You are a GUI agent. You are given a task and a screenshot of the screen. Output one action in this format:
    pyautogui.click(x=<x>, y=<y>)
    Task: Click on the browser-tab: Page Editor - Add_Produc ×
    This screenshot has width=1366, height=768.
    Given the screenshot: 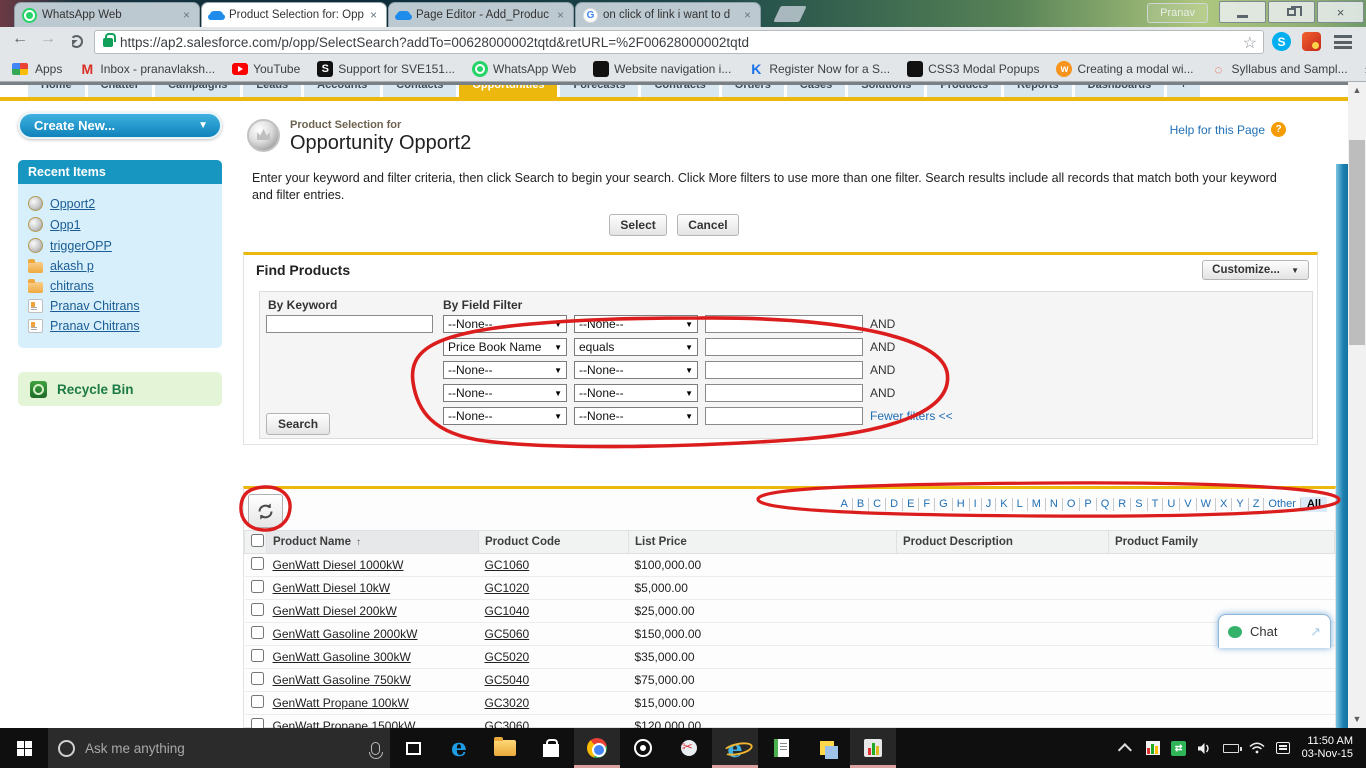 What is the action you would take?
    pyautogui.click(x=481, y=14)
    